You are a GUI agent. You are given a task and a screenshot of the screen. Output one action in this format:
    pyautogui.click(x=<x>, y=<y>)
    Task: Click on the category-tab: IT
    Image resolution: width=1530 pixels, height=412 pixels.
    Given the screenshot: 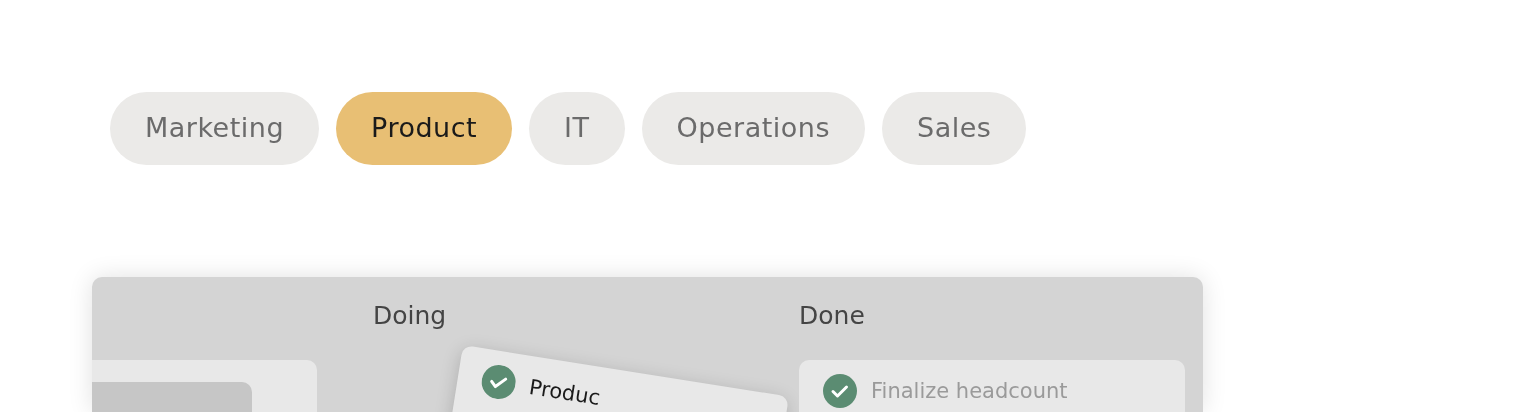 What is the action you would take?
    pyautogui.click(x=577, y=128)
    